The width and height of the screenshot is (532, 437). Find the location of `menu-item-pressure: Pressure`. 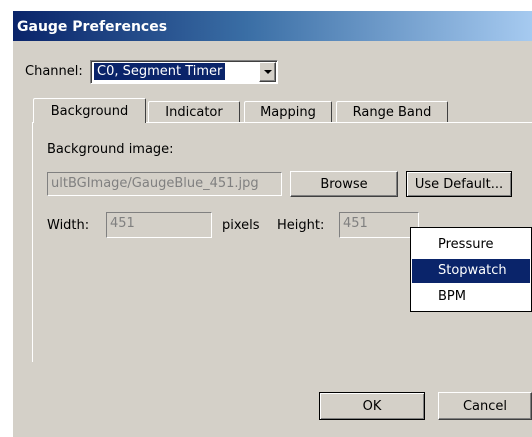

menu-item-pressure: Pressure is located at coordinates (471, 245).